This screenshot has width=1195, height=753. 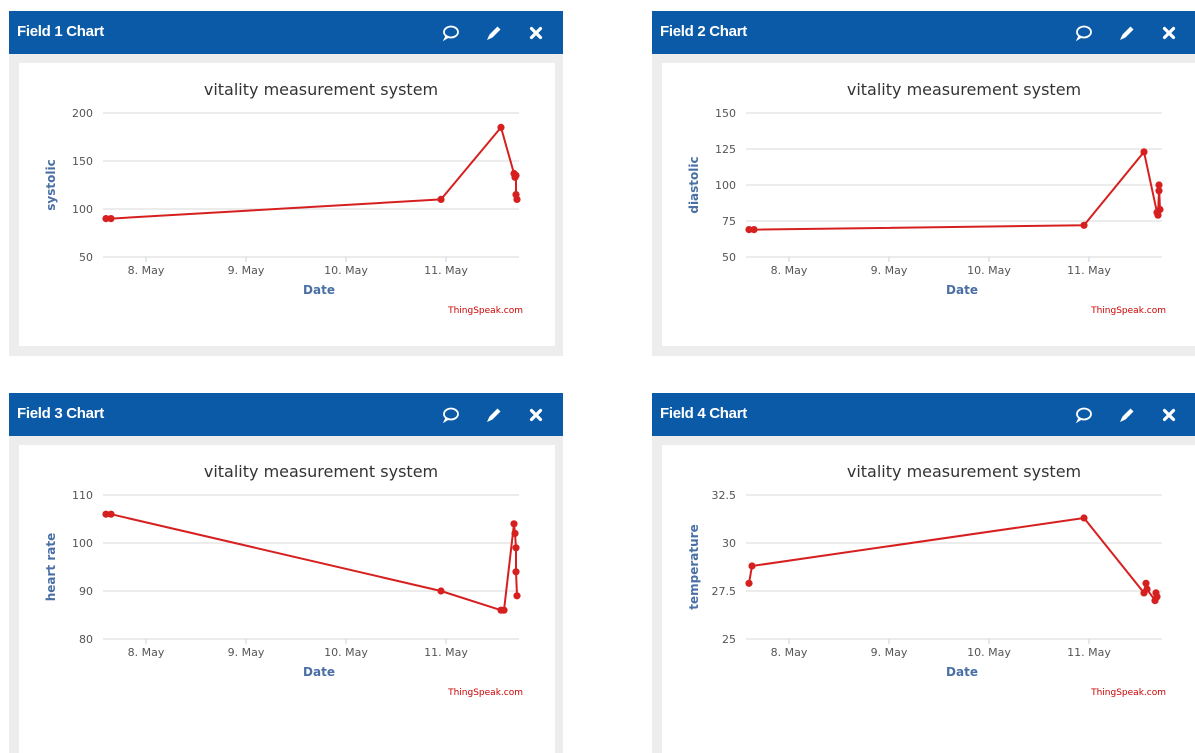 I want to click on y-tick-label: 25, so click(x=729, y=639).